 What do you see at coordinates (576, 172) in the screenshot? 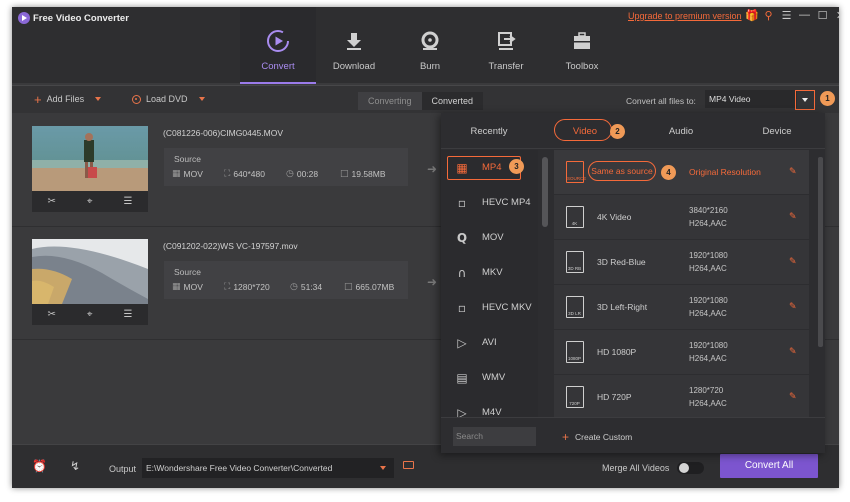
I see `source-icon: SOURCE` at bounding box center [576, 172].